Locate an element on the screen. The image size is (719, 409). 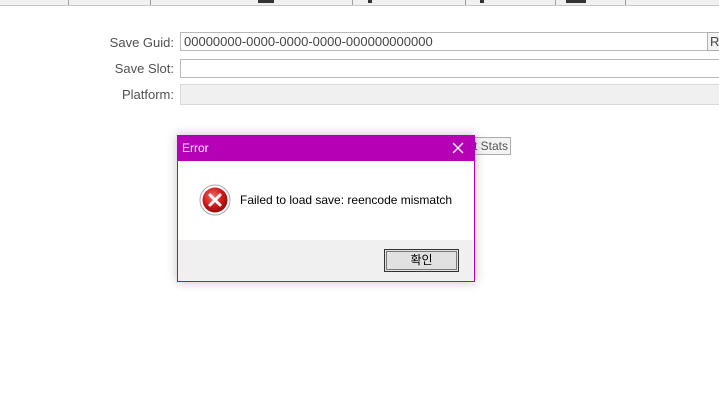
randomize-guid-button: Ra is located at coordinates (713, 41).